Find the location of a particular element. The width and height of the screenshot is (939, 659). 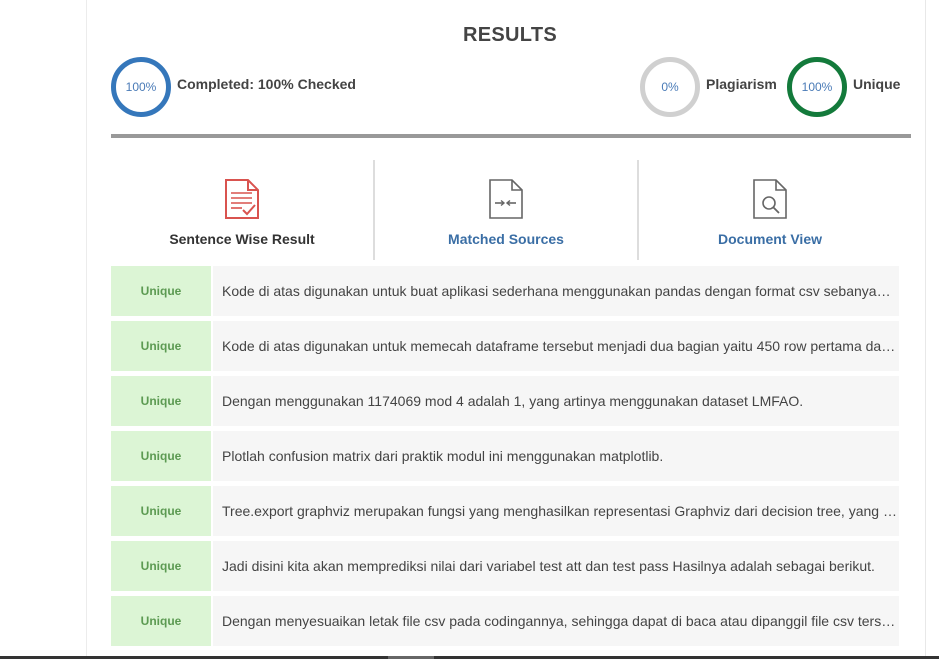

left-gutter is located at coordinates (43, 329).